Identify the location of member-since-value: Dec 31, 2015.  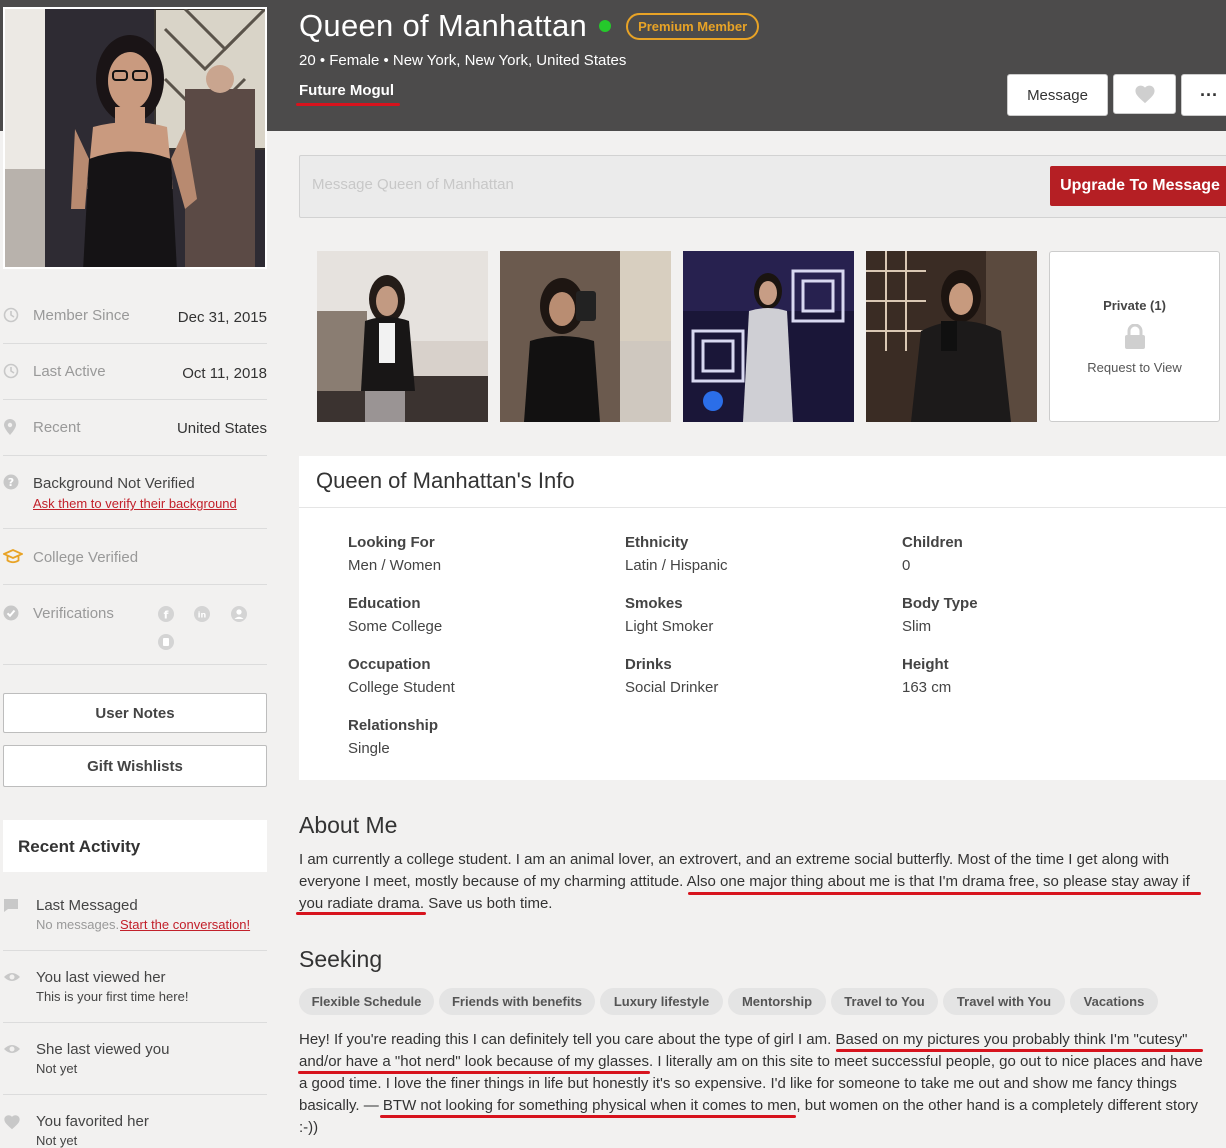
(222, 317).